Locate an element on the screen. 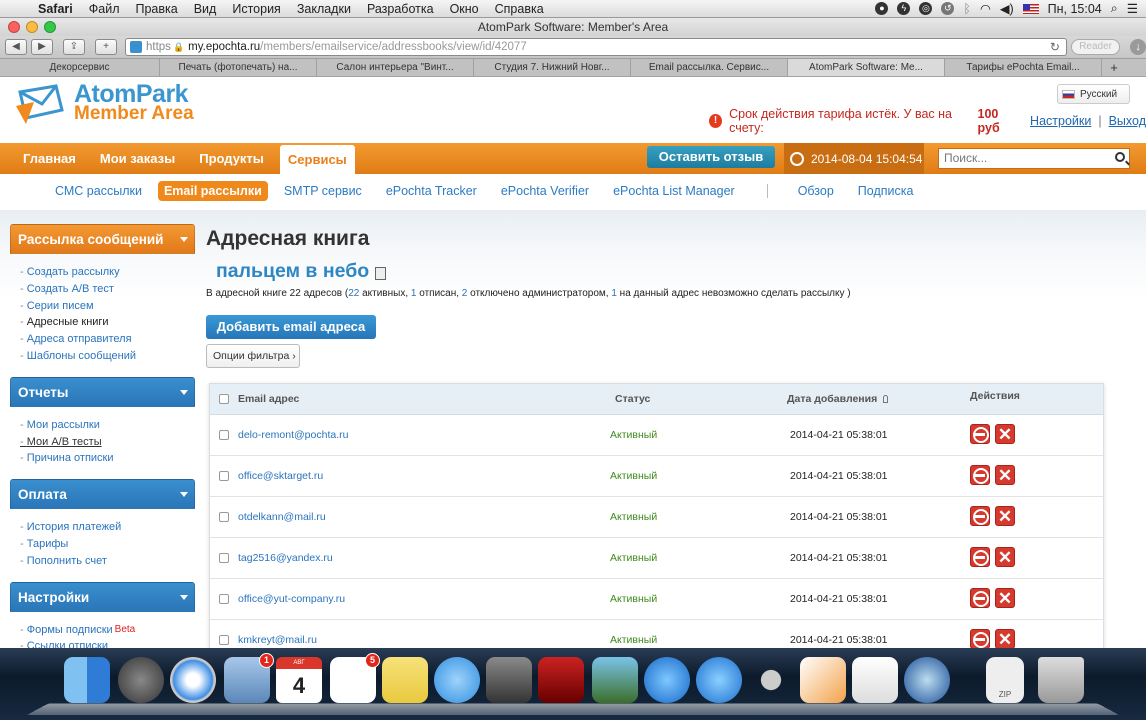 Image resolution: width=1146 pixels, height=720 pixels. nav-my-orders: Мои заказы is located at coordinates (137, 158).